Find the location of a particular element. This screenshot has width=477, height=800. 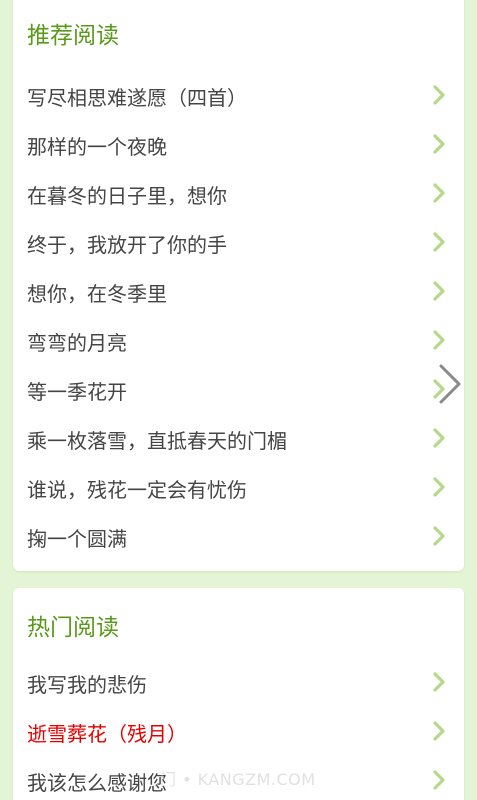

hot-title: 热门阅读 is located at coordinates (73, 628).